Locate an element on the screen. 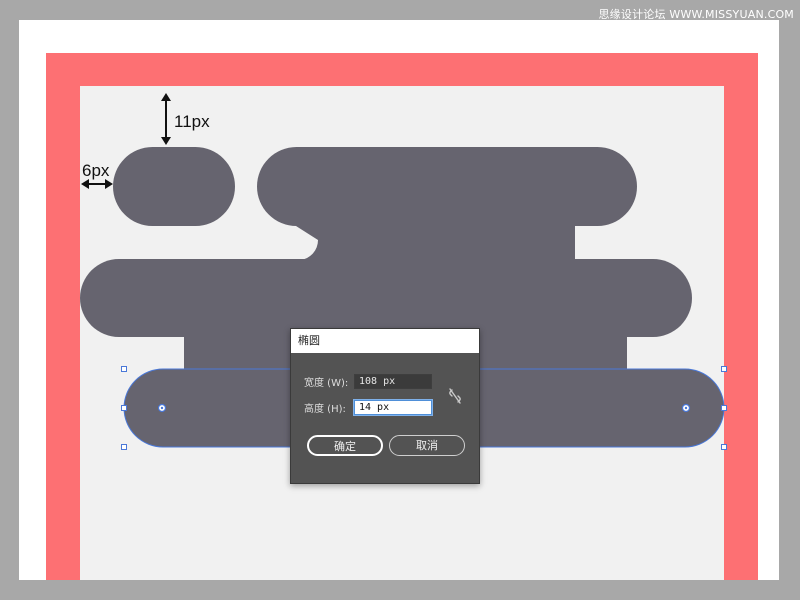  horizontal-measure-arrow is located at coordinates (97, 184).